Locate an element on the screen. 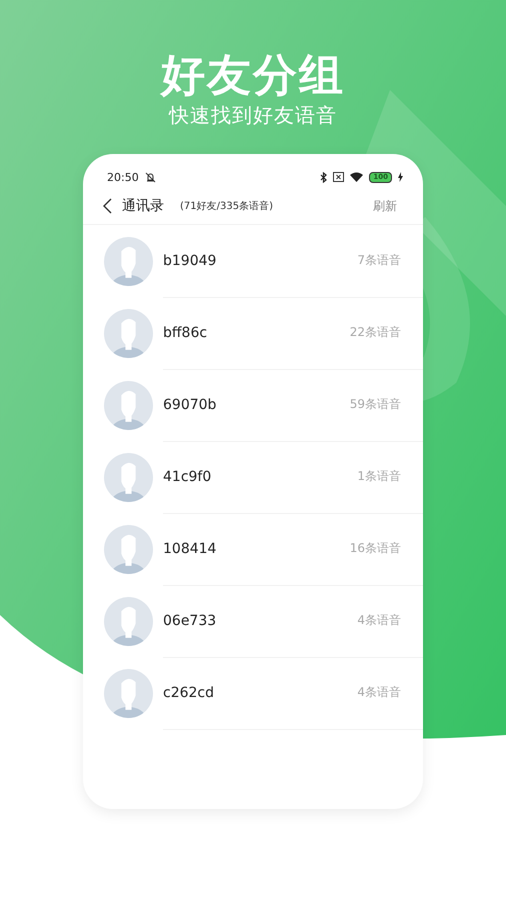 The height and width of the screenshot is (900, 506). voice-count: 22条语音 is located at coordinates (375, 332).